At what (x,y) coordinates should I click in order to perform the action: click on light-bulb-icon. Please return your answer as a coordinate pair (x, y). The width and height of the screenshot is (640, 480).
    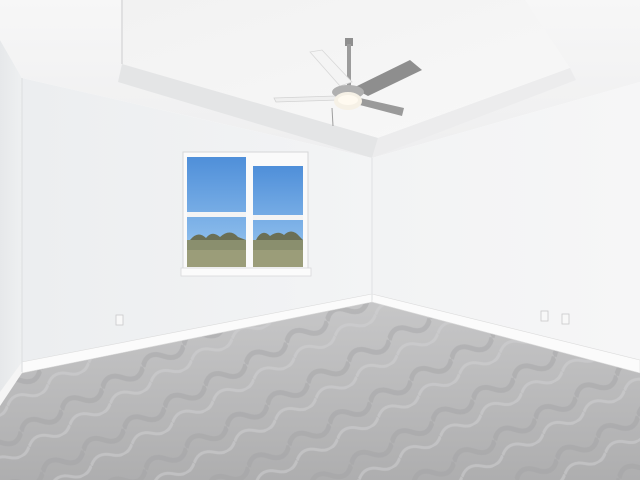
    Looking at the image, I should click on (348, 101).